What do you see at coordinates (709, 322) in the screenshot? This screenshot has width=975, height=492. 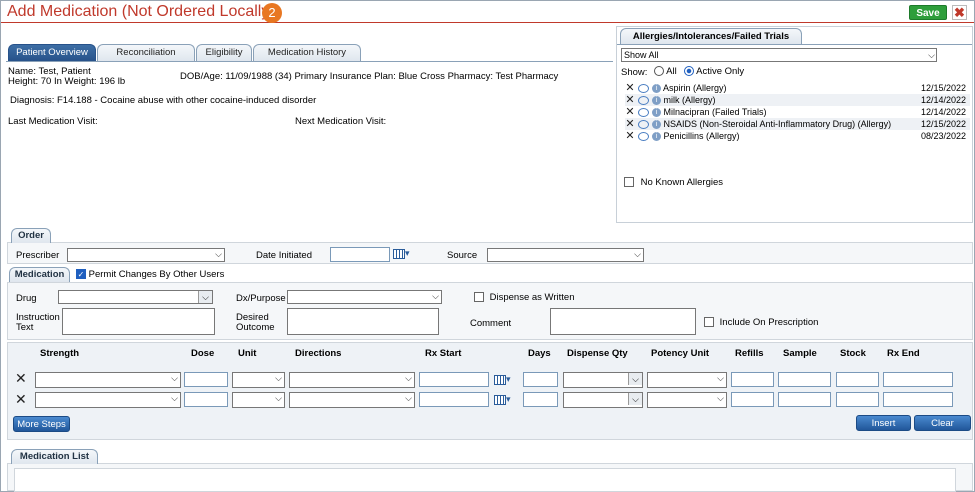 I see `include-on-prescription-checkbox` at bounding box center [709, 322].